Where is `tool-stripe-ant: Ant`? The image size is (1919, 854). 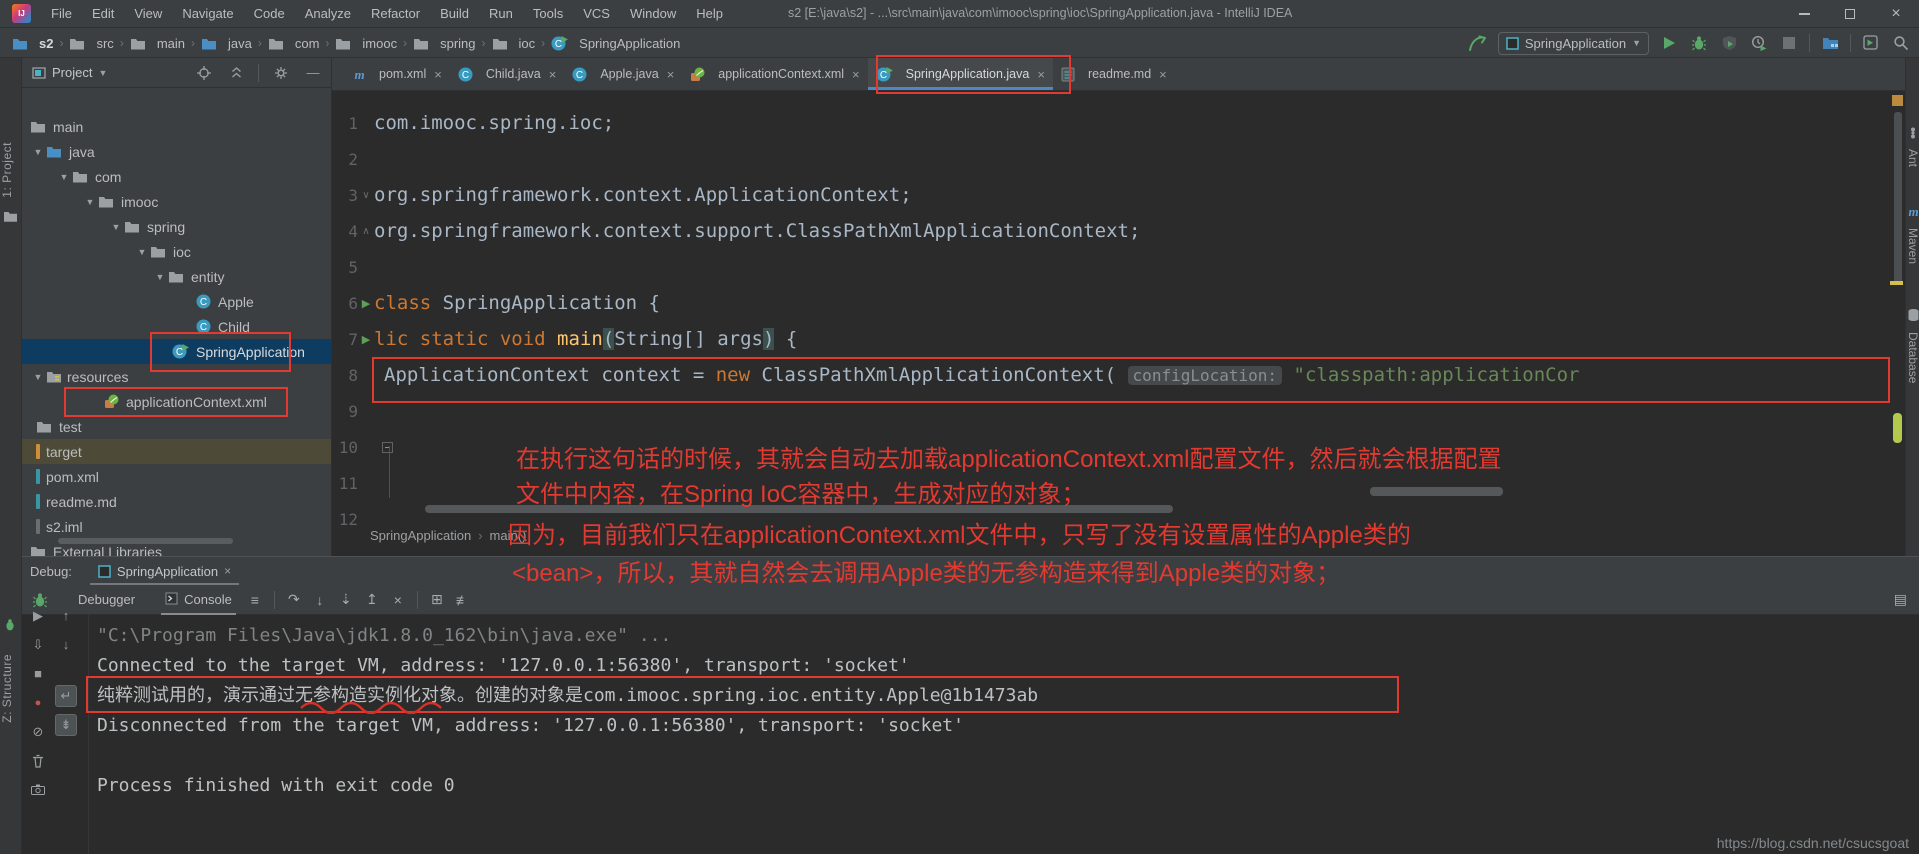
tool-stripe-ant: Ant is located at coordinates (1912, 146).